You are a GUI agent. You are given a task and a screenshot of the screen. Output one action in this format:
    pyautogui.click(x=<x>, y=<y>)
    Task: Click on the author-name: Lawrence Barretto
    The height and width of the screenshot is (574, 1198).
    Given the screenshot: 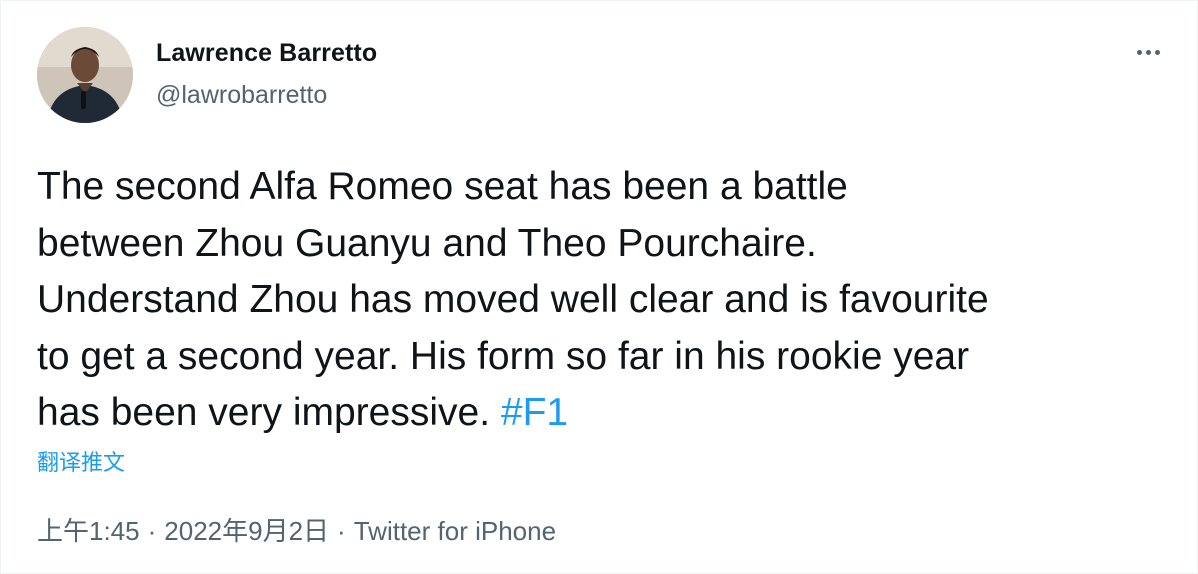 What is the action you would take?
    pyautogui.click(x=266, y=53)
    